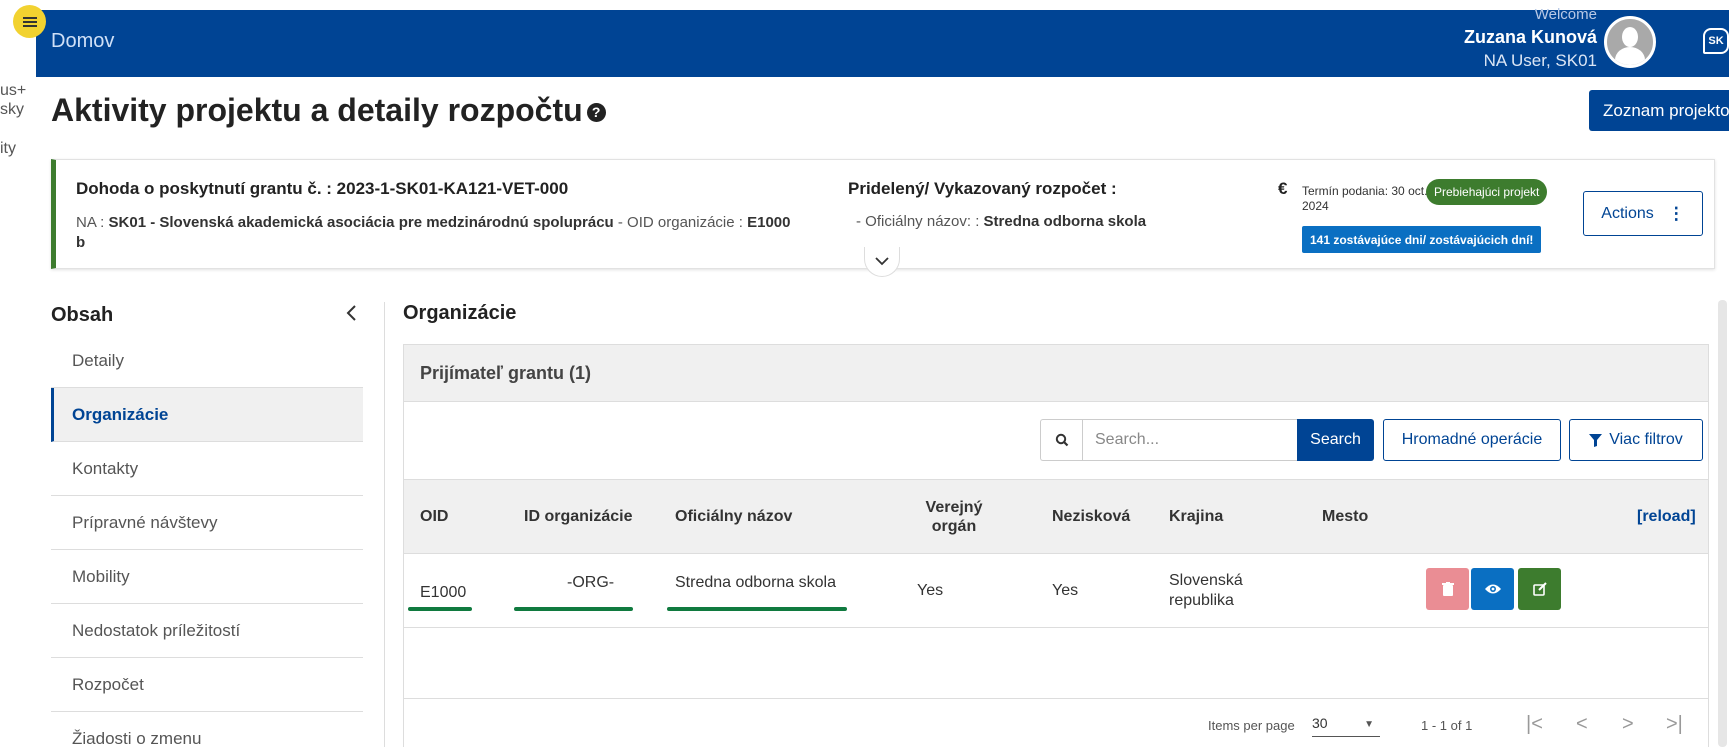 The height and width of the screenshot is (747, 1729). What do you see at coordinates (460, 313) in the screenshot?
I see `section-title: Organizácie` at bounding box center [460, 313].